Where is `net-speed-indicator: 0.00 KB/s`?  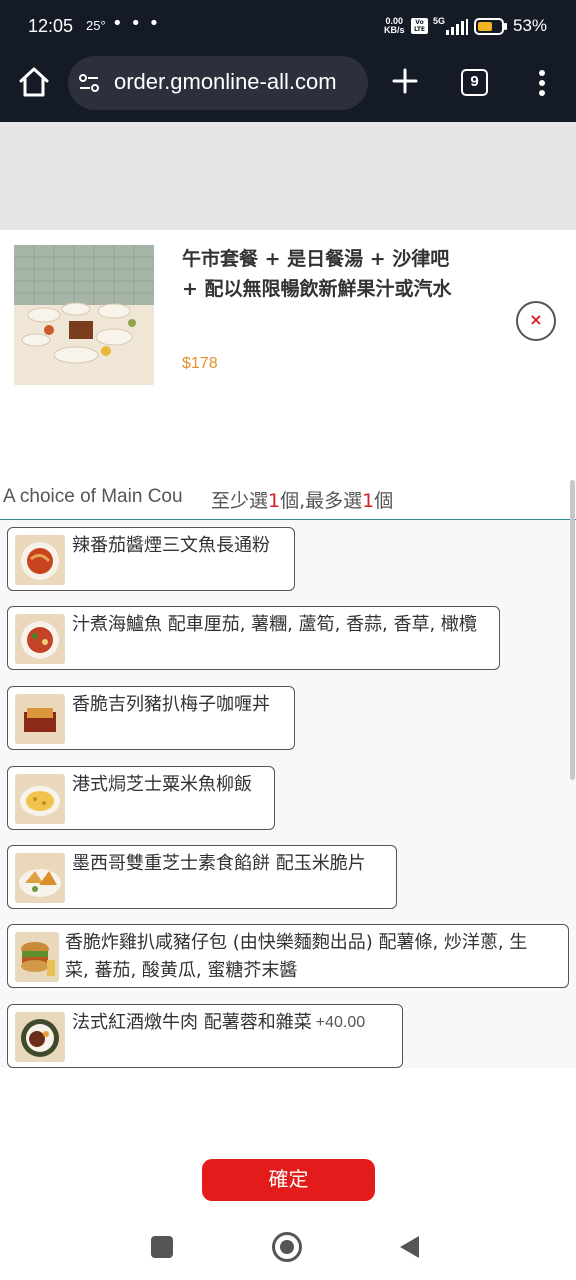 net-speed-indicator: 0.00 KB/s is located at coordinates (394, 26).